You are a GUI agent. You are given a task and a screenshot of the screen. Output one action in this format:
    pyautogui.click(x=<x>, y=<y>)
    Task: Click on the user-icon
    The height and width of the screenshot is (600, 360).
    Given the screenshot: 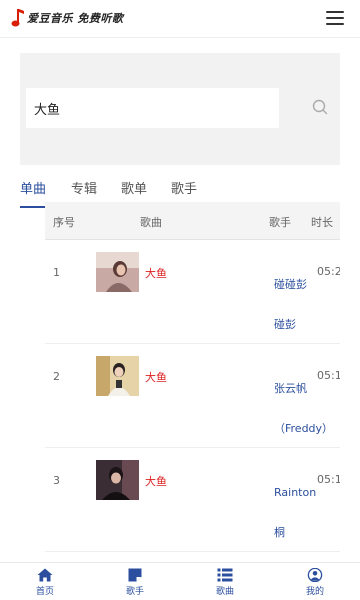 What is the action you would take?
    pyautogui.click(x=315, y=575)
    